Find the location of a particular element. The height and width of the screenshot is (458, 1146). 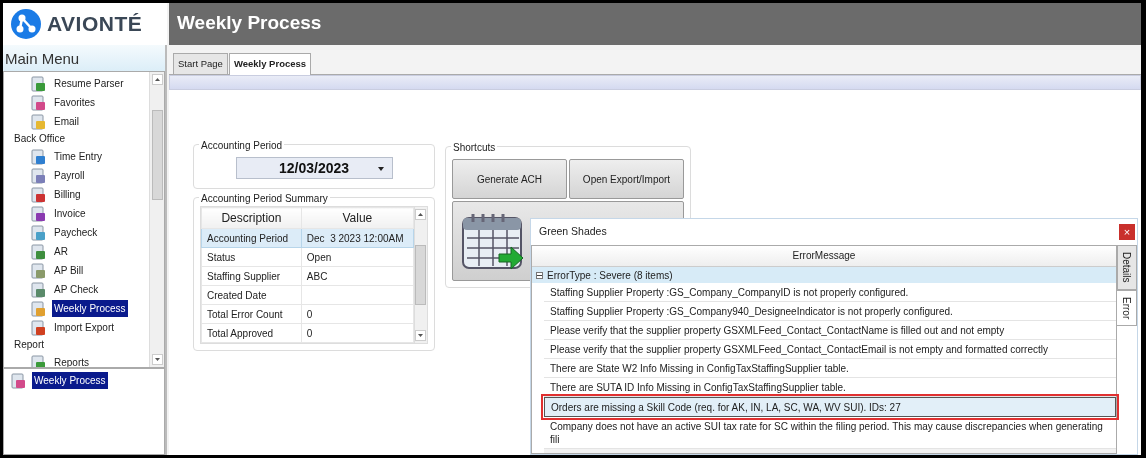

table-cell: Open is located at coordinates (357, 257).